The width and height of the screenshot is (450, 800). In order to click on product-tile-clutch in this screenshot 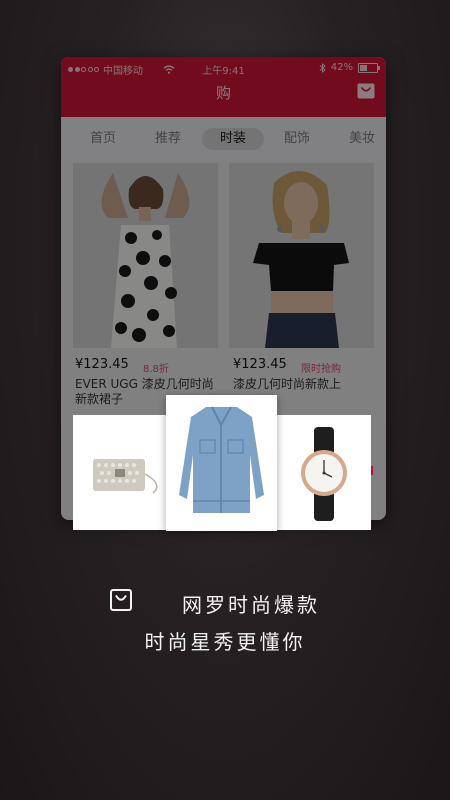, I will do `click(120, 472)`.